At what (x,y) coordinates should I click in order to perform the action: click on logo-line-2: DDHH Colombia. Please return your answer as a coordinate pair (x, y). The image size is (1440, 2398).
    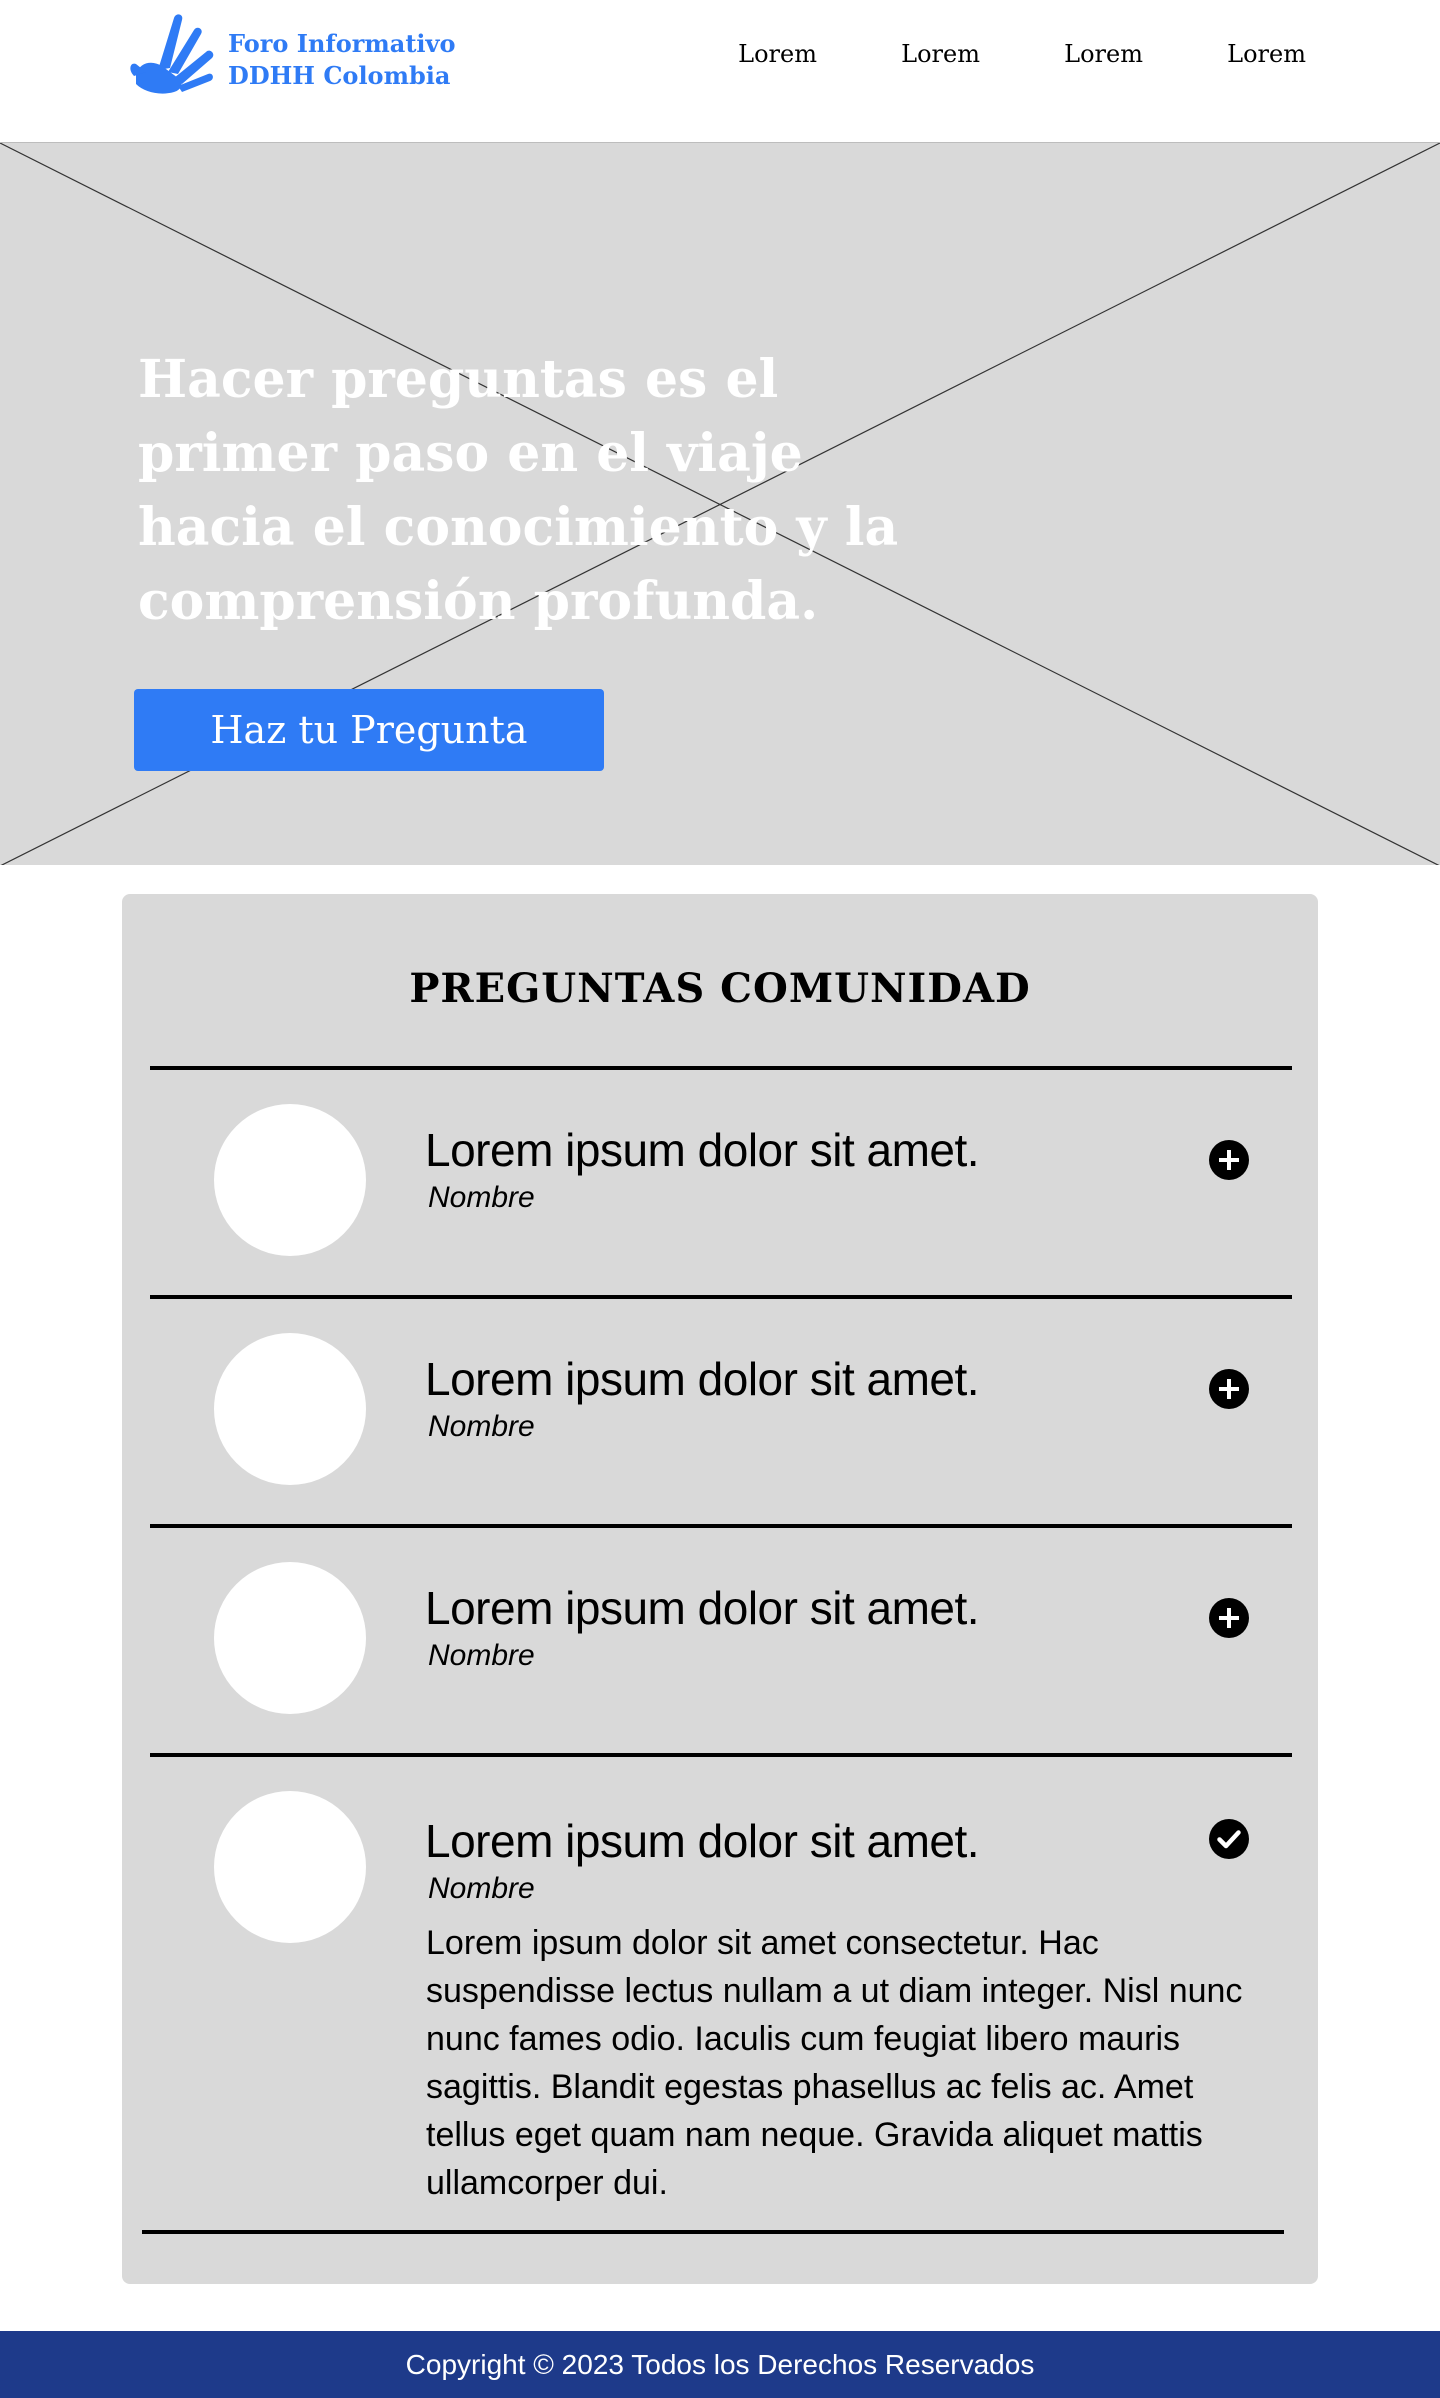
    Looking at the image, I should click on (339, 75).